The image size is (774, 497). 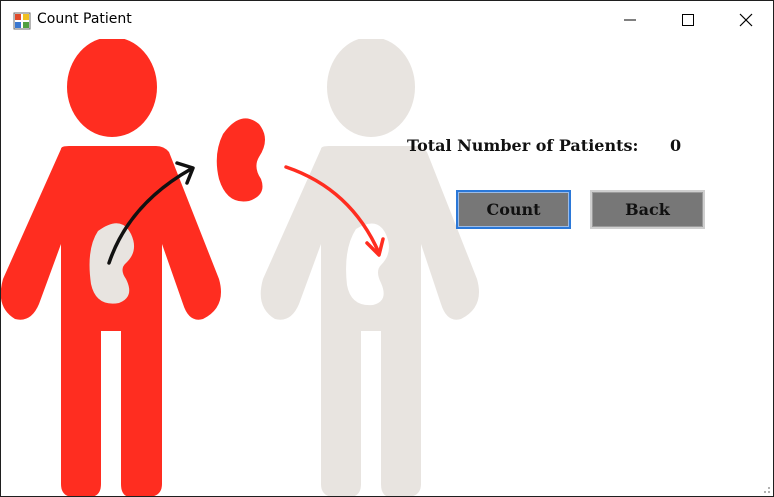 I want to click on minimize-button, so click(x=630, y=20).